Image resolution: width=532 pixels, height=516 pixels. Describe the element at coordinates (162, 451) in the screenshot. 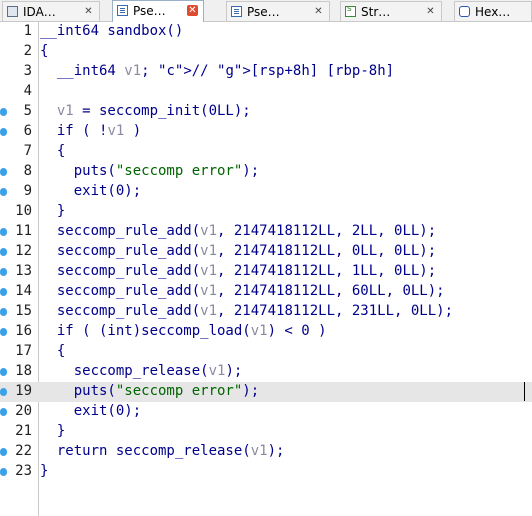

I see `code-text: return seccomp_release(v1);` at that location.